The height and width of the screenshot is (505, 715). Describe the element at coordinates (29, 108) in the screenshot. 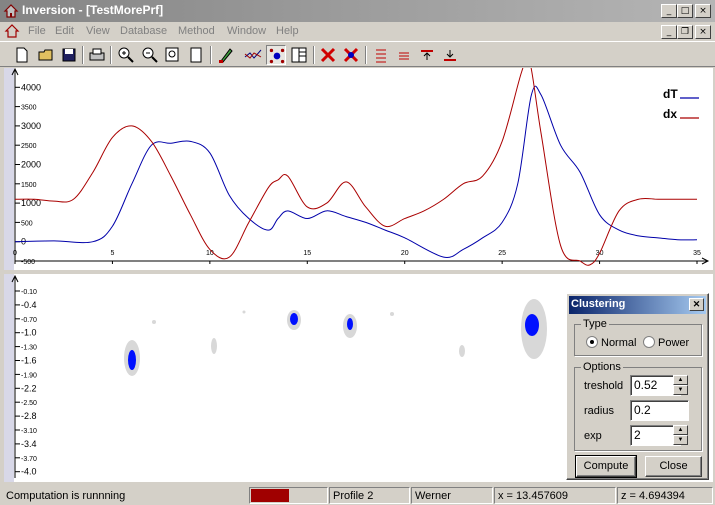

I see `y-tick-label: 3500` at that location.